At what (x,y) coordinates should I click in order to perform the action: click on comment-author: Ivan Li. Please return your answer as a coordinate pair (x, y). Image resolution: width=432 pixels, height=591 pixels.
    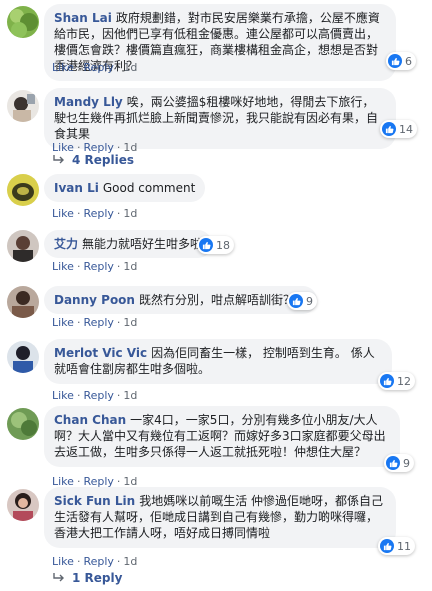
    Looking at the image, I should click on (76, 188).